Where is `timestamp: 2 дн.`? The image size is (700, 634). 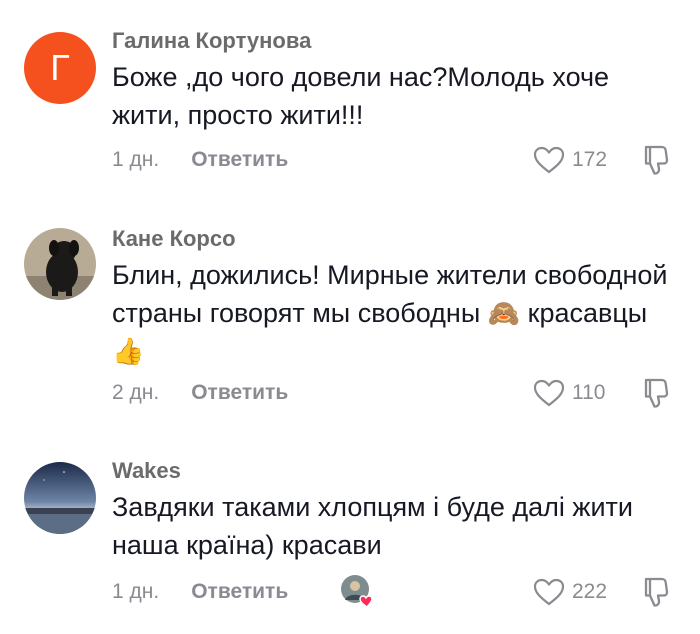
timestamp: 2 дн. is located at coordinates (136, 392).